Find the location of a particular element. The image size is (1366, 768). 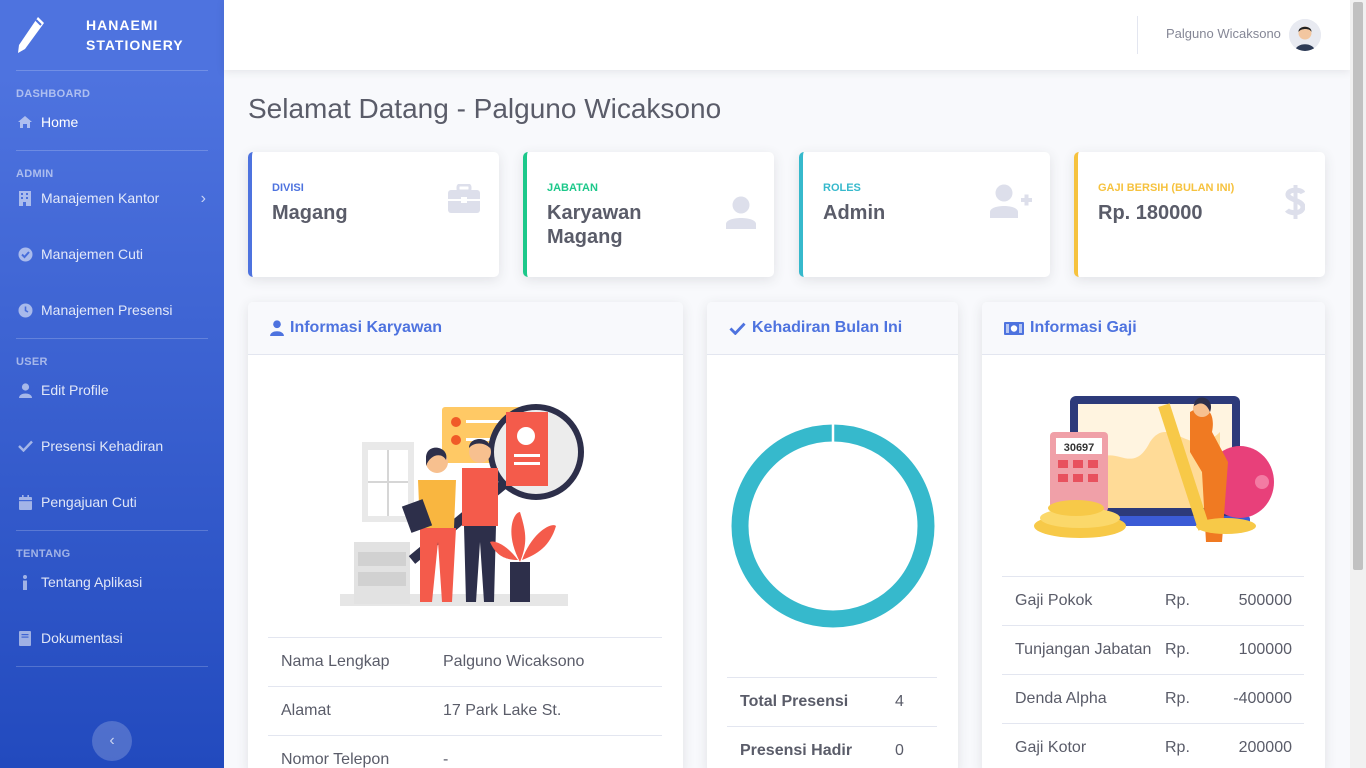

sidebar-item-pengajuan-cuti: Pengajuan Cuti is located at coordinates (112, 502).